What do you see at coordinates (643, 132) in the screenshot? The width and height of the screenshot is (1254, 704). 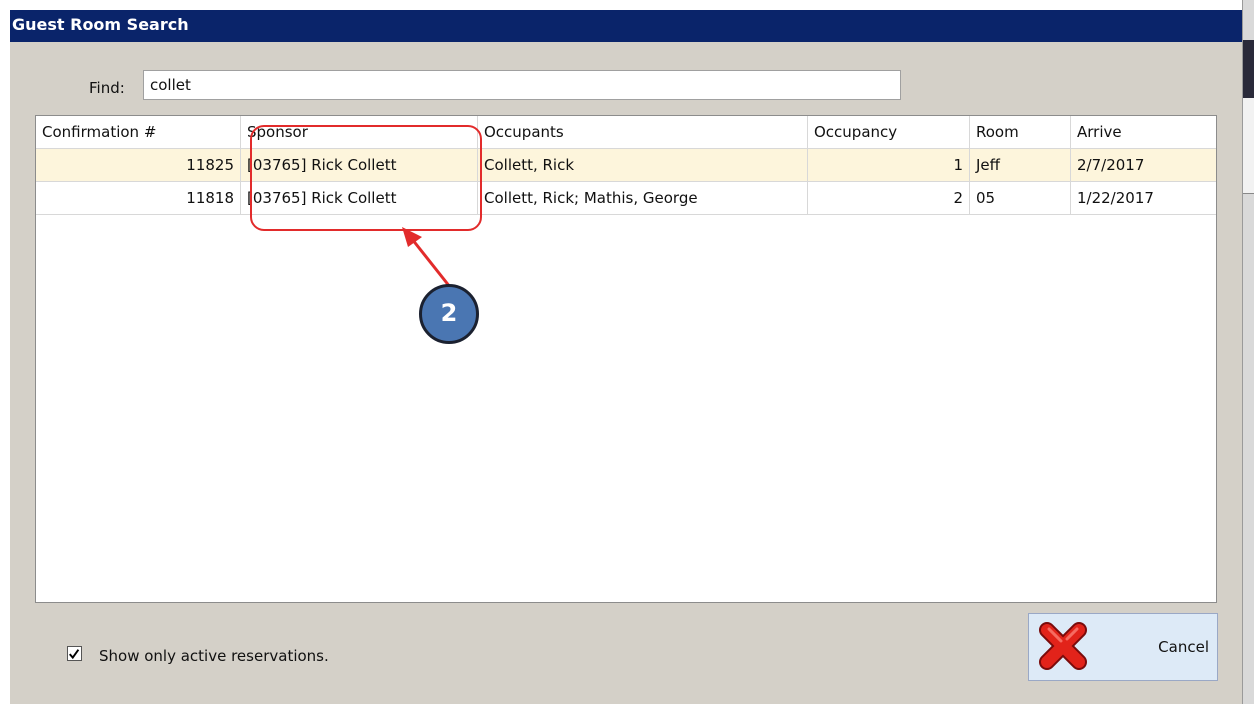 I see `column-header-occupants: Occupants` at bounding box center [643, 132].